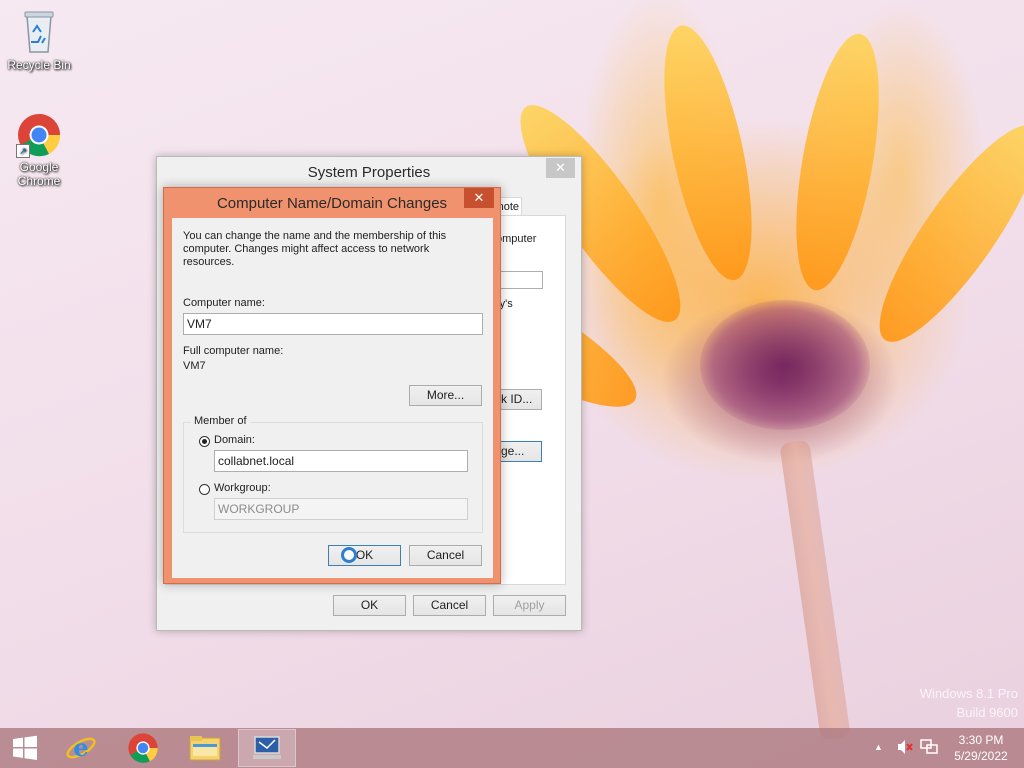 The width and height of the screenshot is (1024, 768). I want to click on volume-muted-icon, so click(905, 747).